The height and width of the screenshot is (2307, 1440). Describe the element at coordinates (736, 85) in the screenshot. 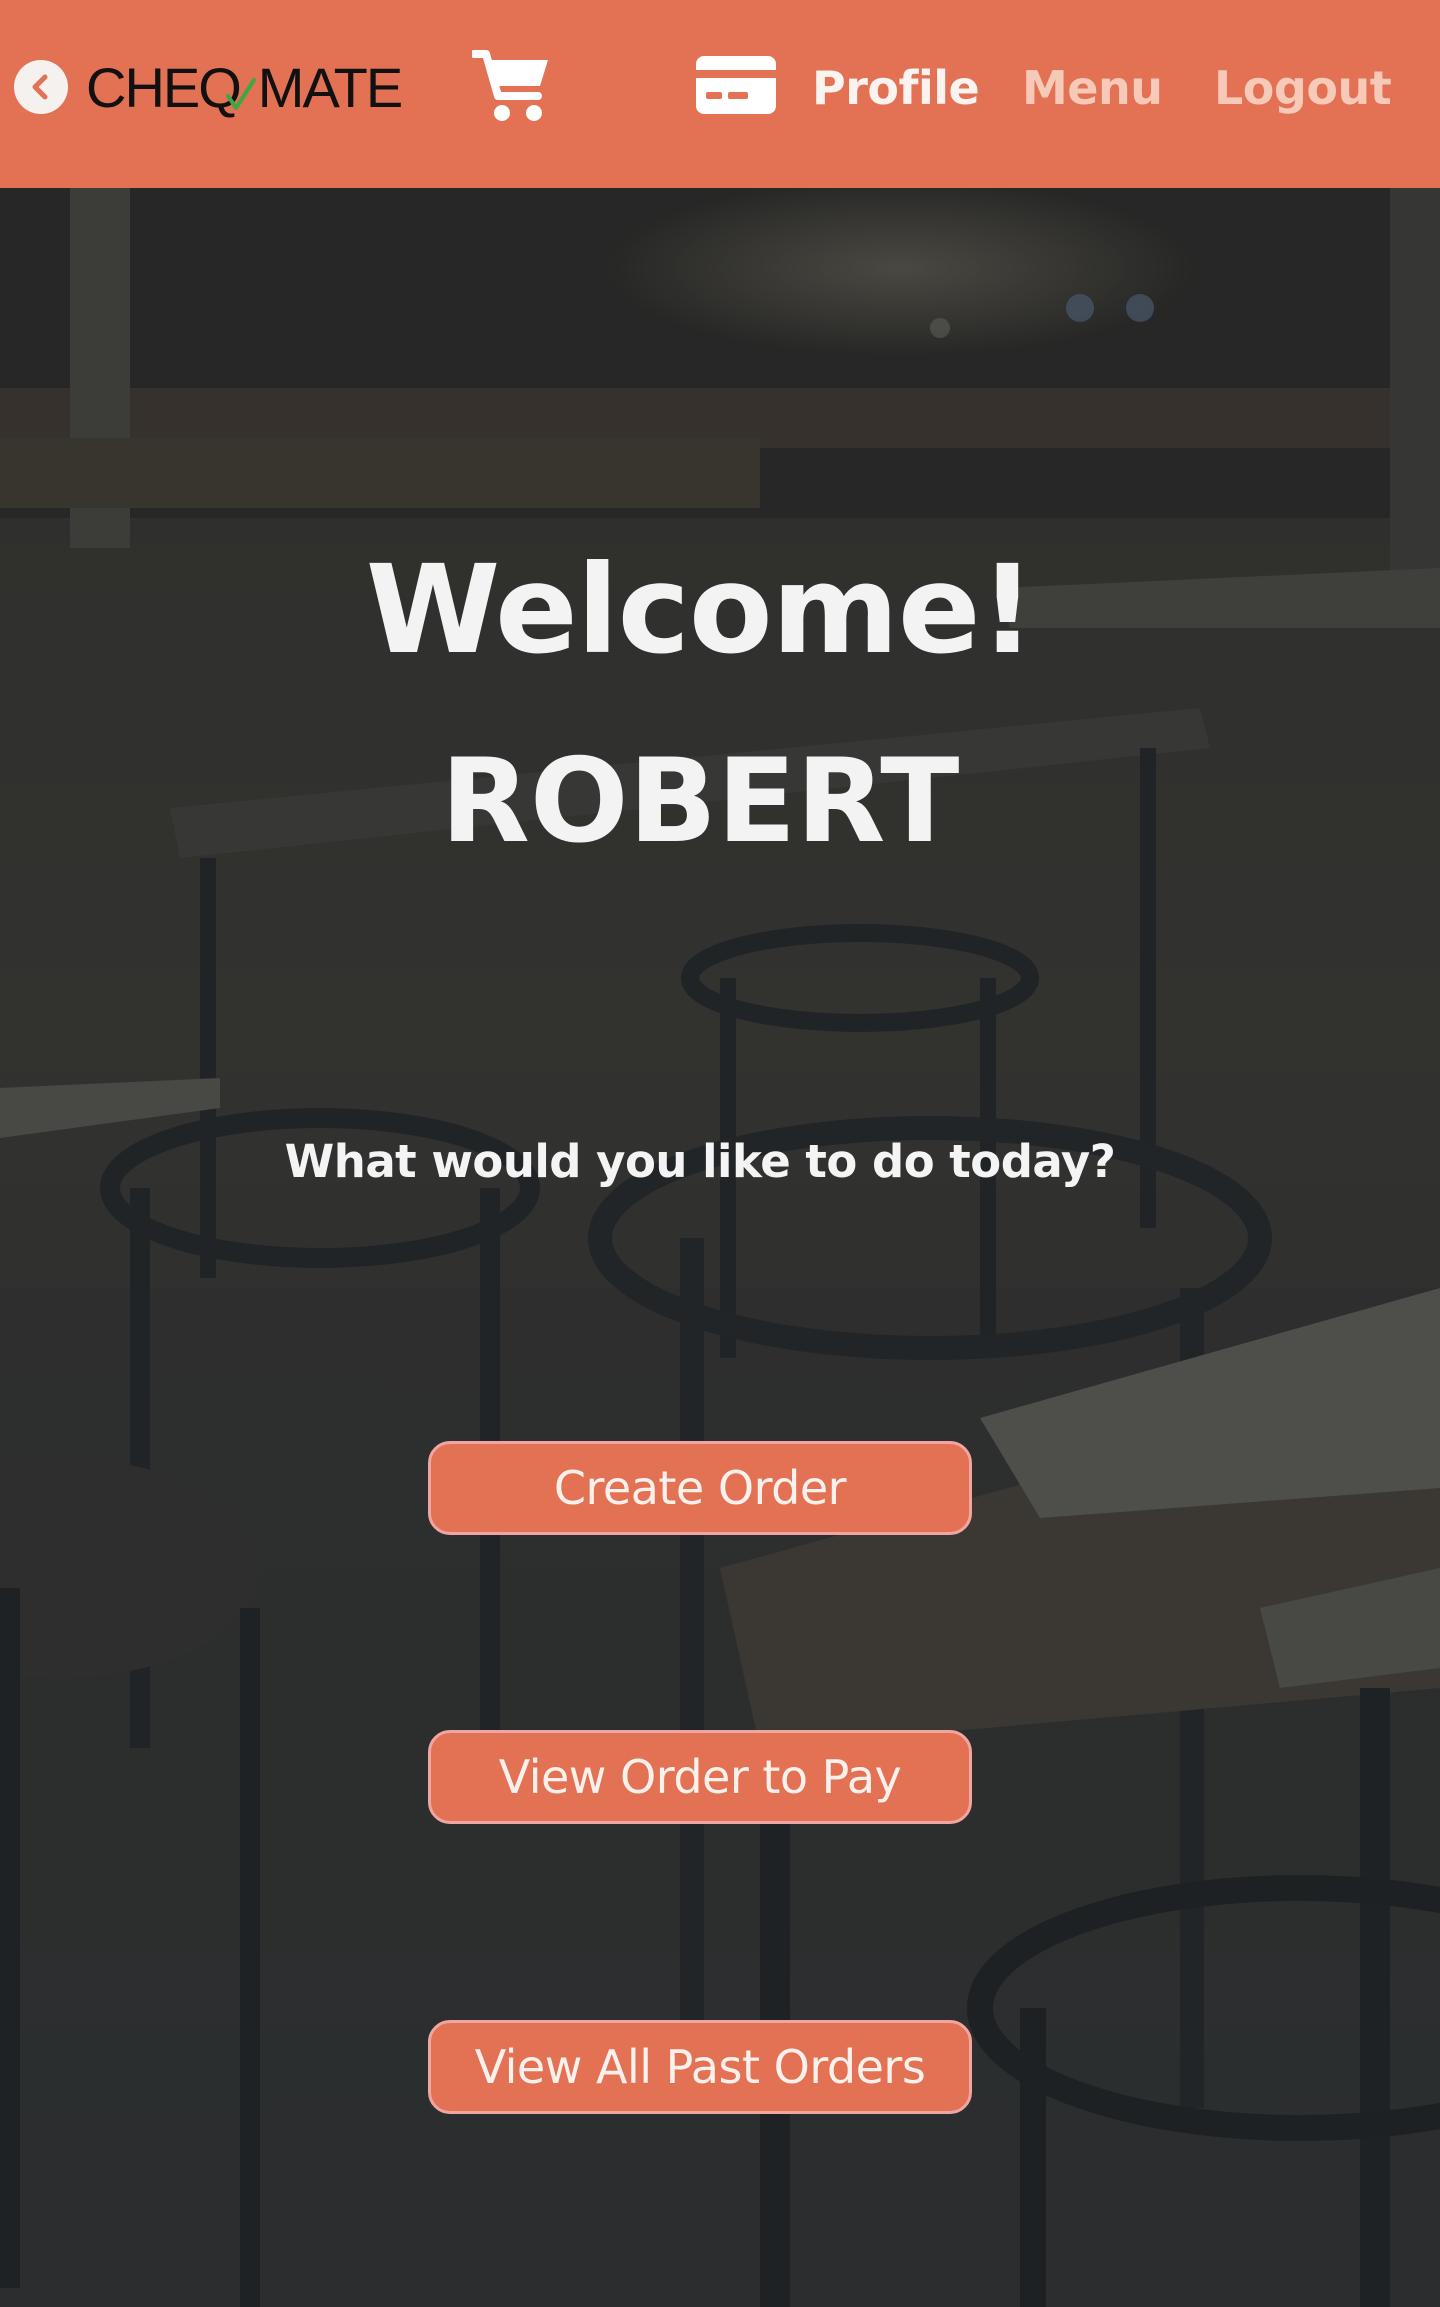

I see `credit-card-icon` at that location.